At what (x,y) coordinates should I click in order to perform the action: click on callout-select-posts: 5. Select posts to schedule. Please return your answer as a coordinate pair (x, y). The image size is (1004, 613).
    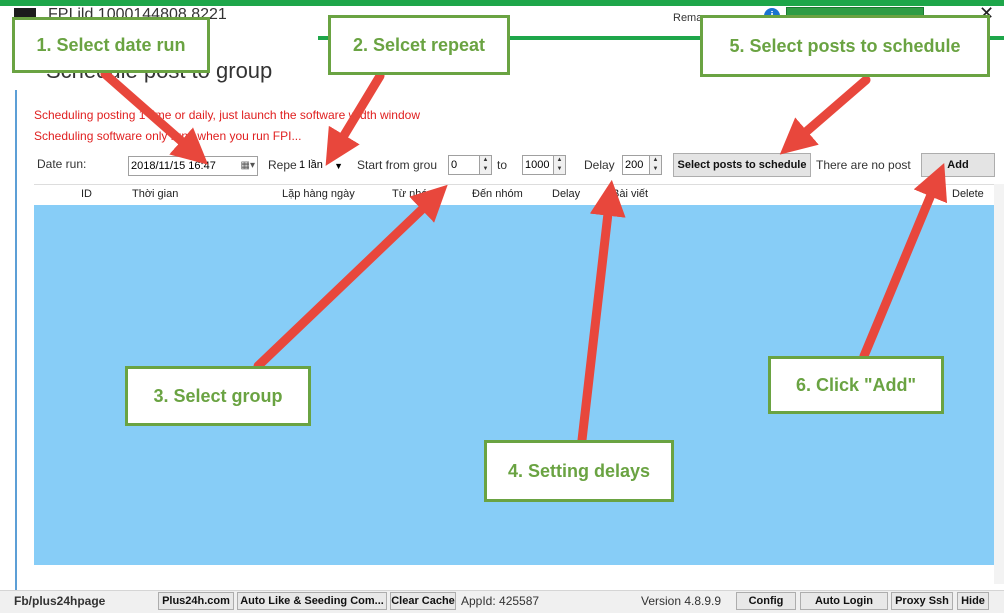
    Looking at the image, I should click on (845, 46).